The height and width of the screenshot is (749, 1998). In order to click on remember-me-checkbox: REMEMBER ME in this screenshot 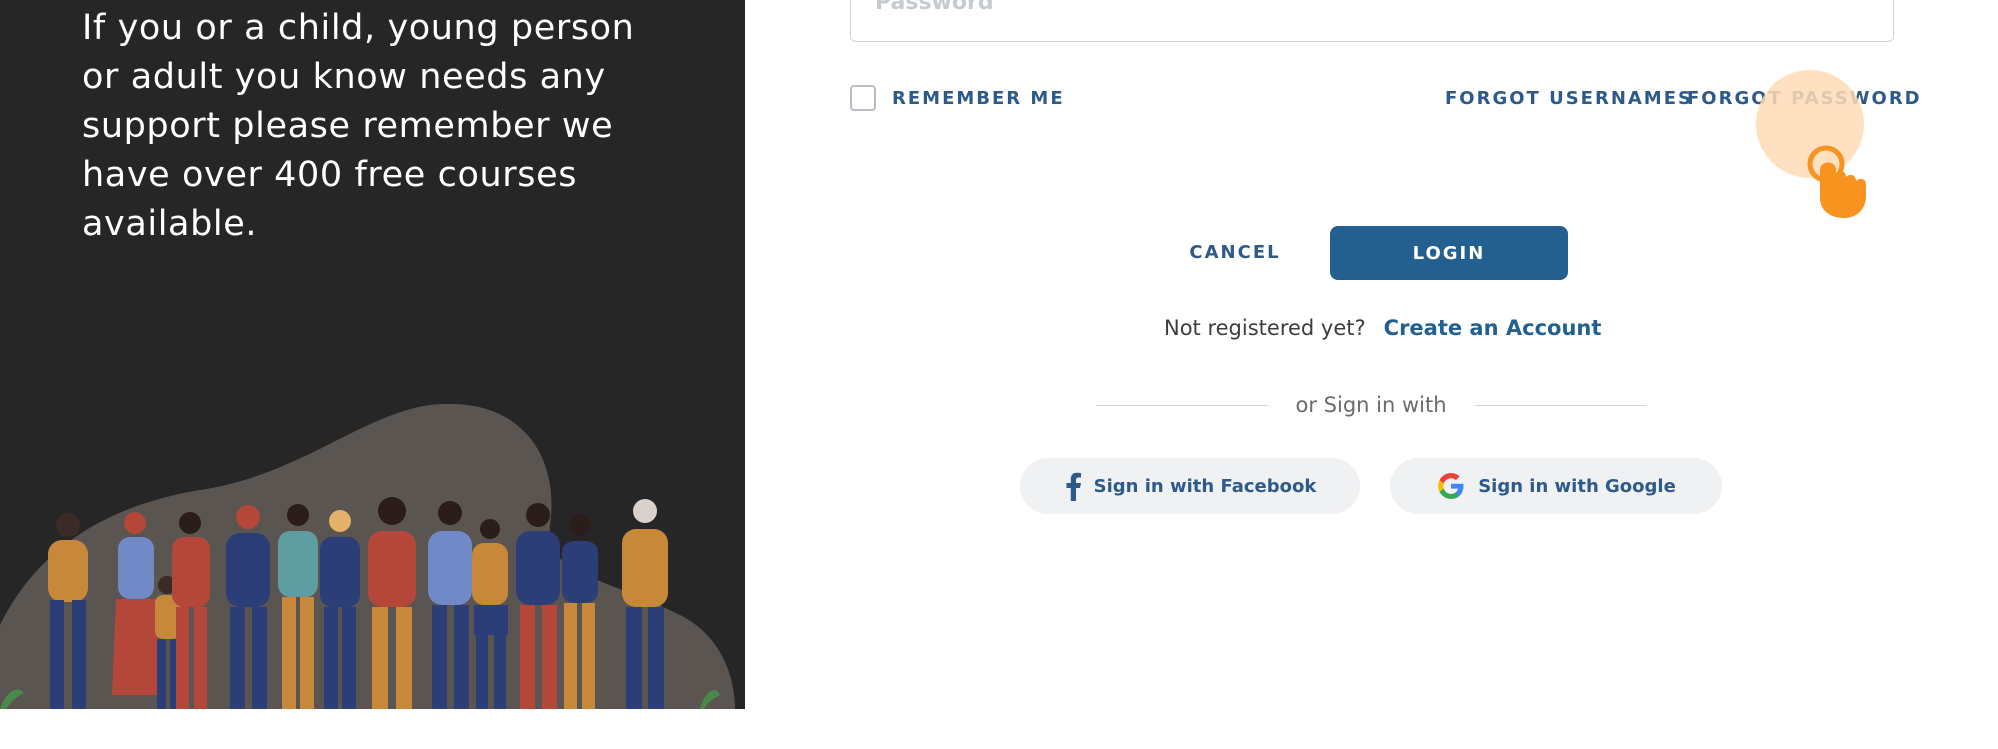, I will do `click(957, 98)`.